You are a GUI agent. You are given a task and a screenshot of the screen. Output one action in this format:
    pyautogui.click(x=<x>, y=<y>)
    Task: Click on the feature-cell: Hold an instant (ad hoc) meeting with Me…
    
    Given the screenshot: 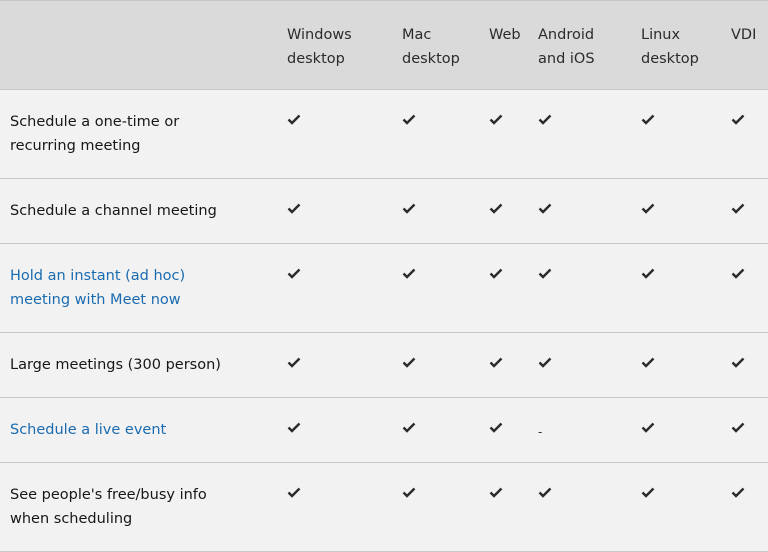 What is the action you would take?
    pyautogui.click(x=143, y=288)
    